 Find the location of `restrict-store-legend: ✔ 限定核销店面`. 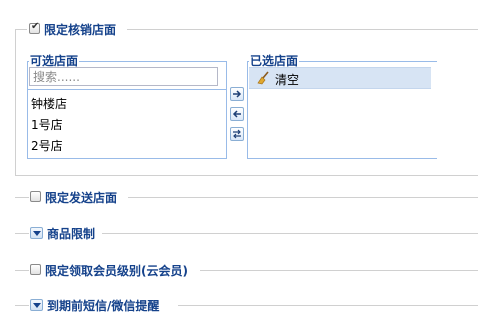

restrict-store-legend: ✔ 限定核销店面 is located at coordinates (77, 29).